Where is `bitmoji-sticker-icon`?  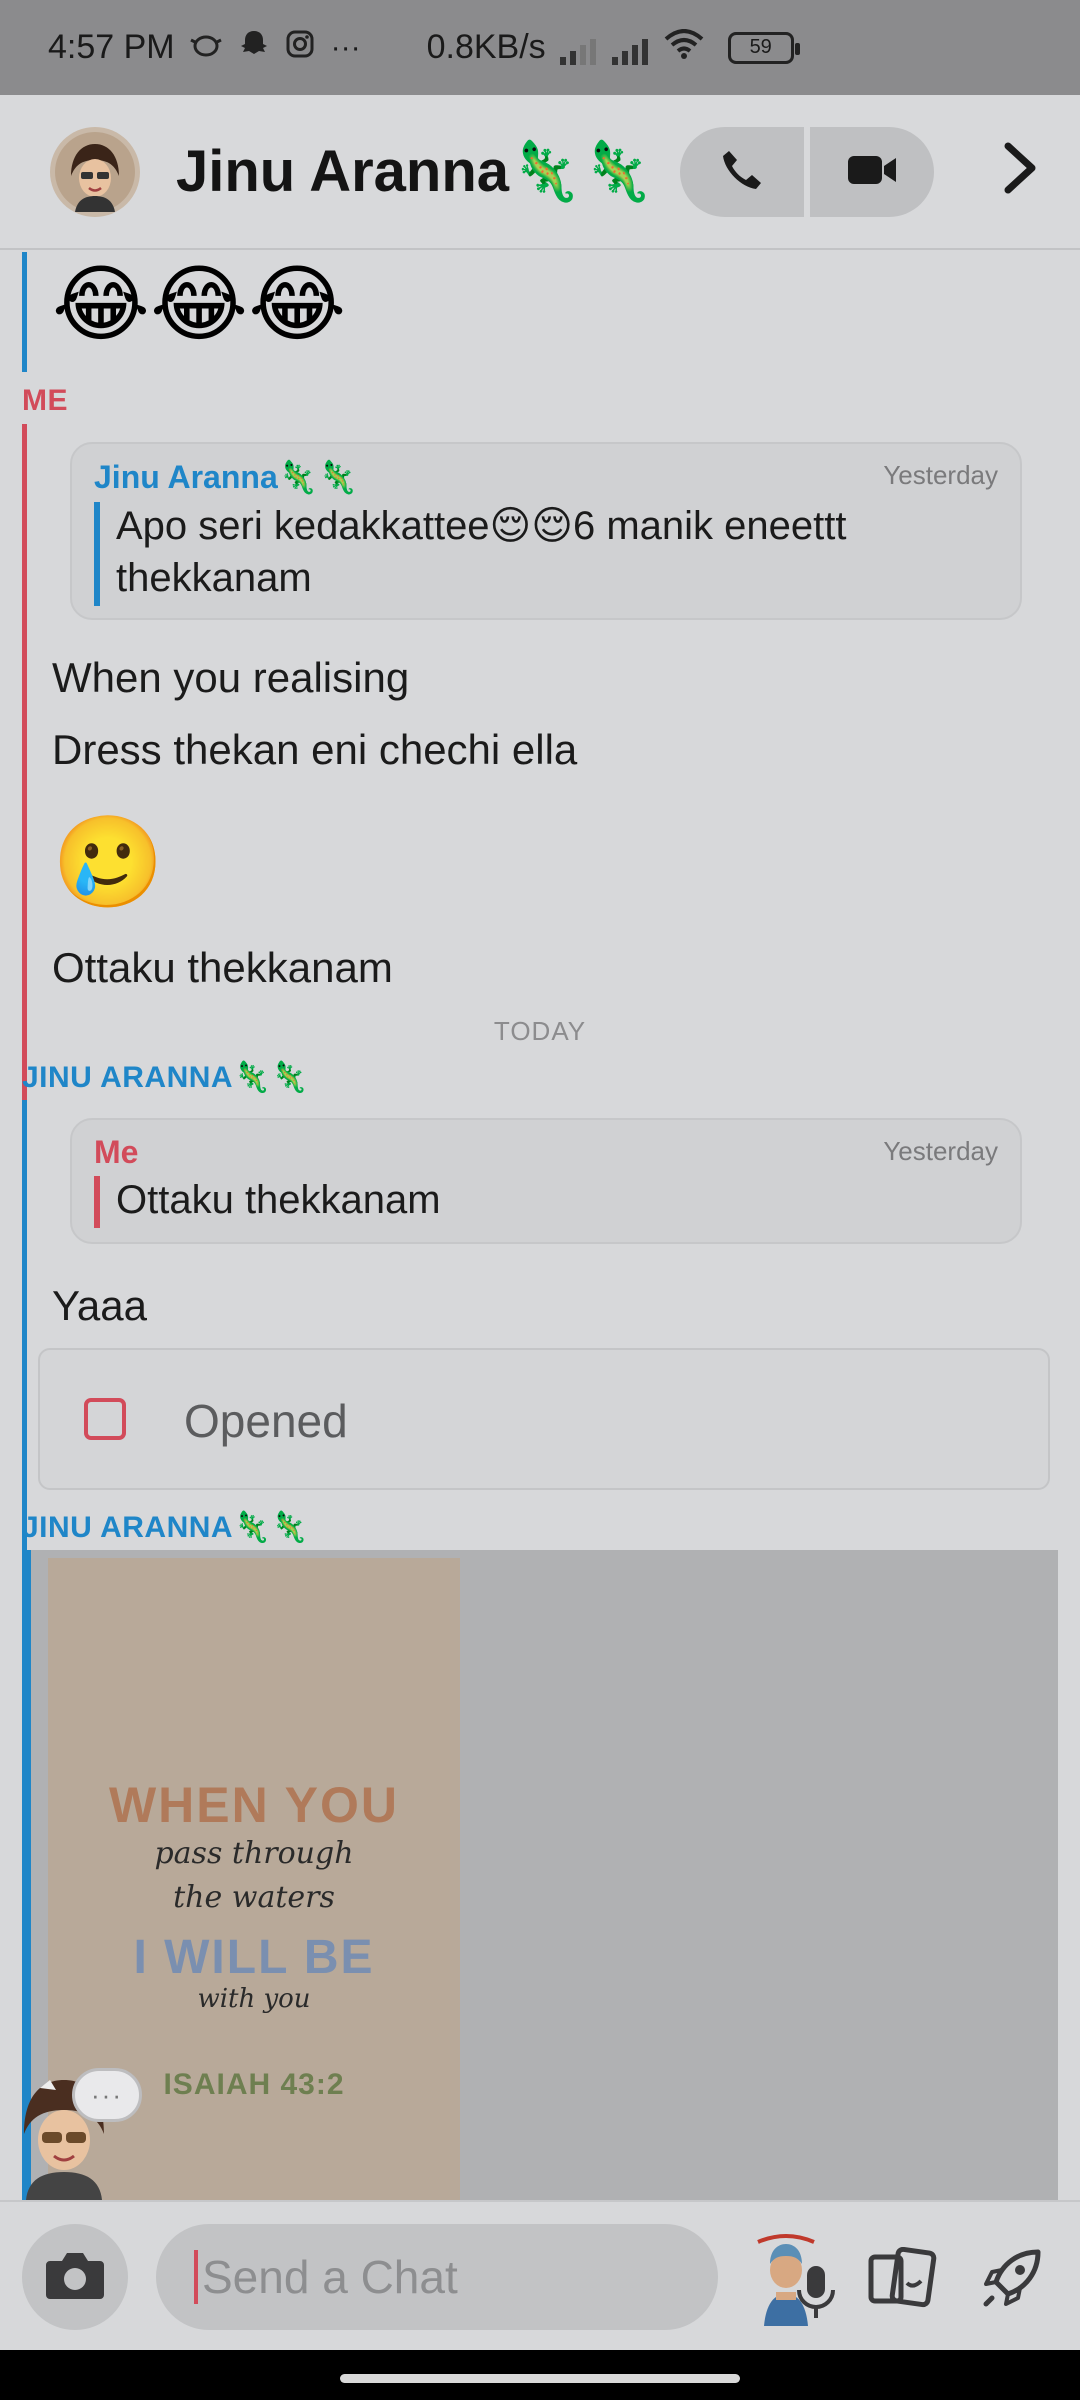
bitmoji-sticker-icon is located at coordinates (786, 2278).